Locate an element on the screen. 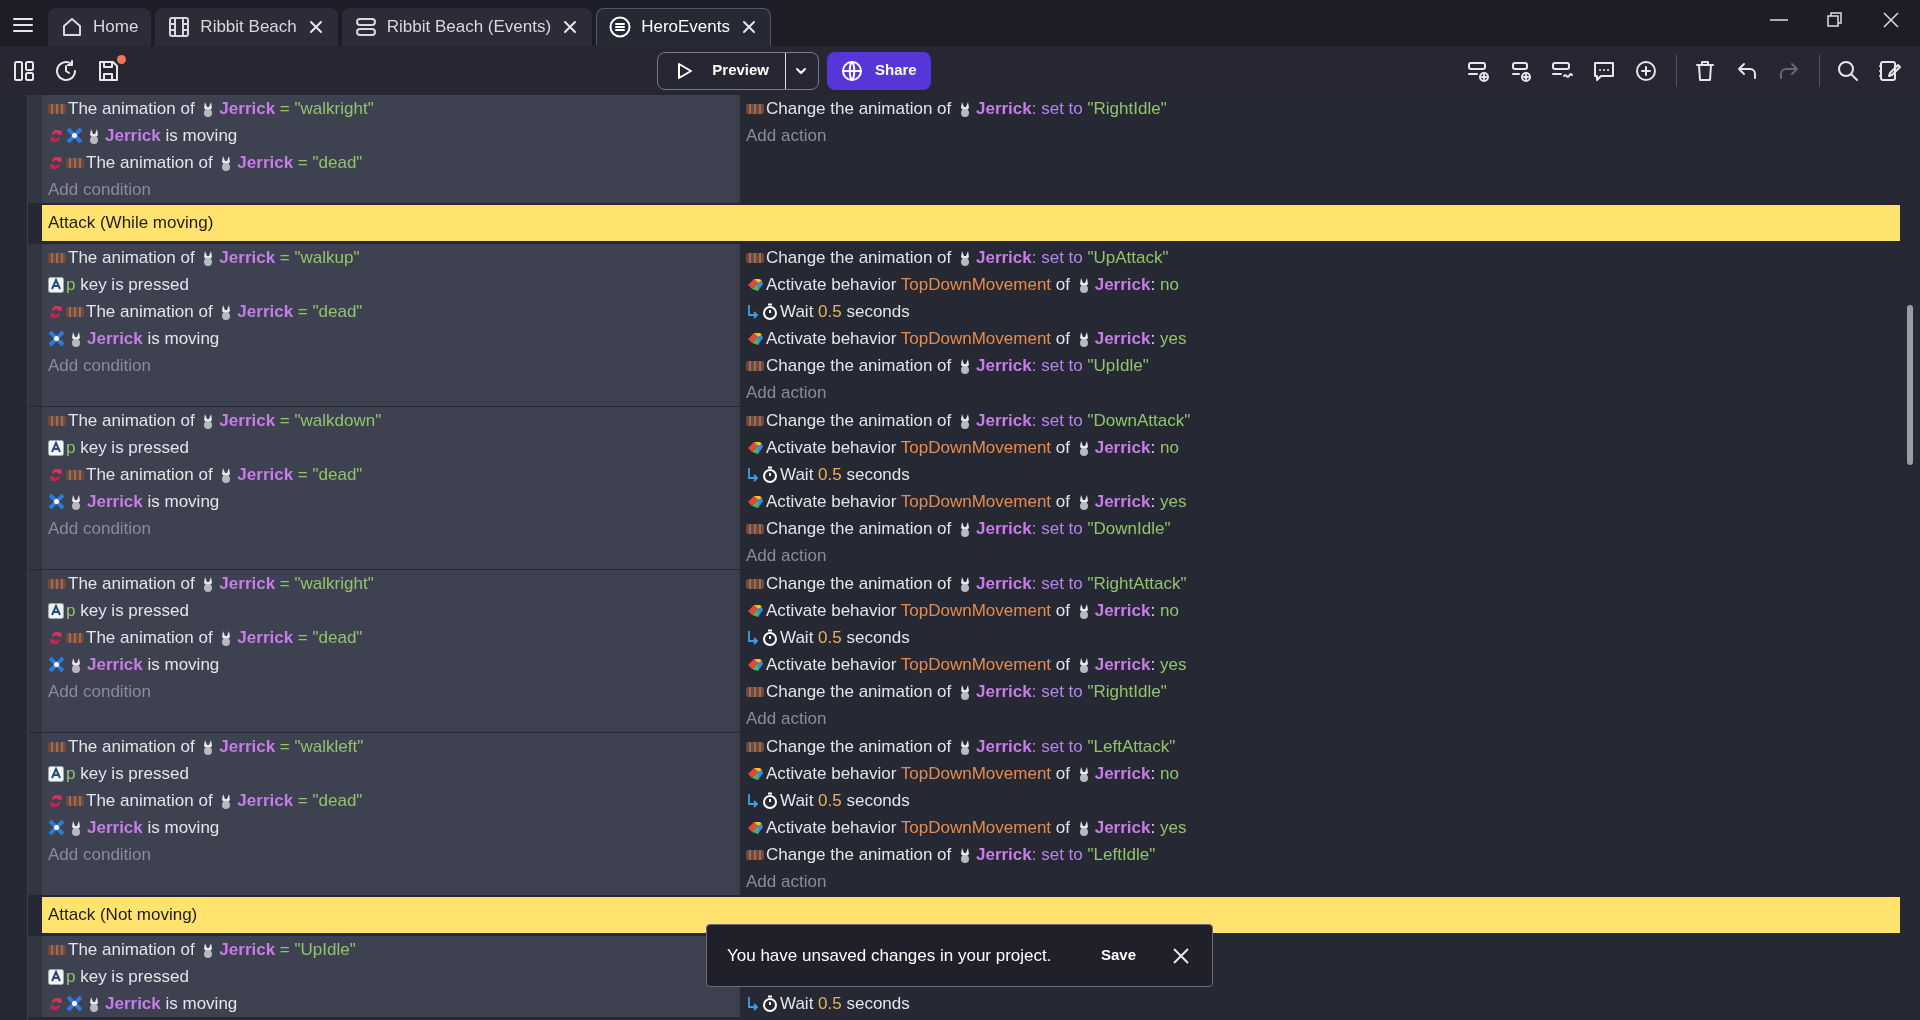 The width and height of the screenshot is (1920, 1020). home-icon is located at coordinates (72, 27).